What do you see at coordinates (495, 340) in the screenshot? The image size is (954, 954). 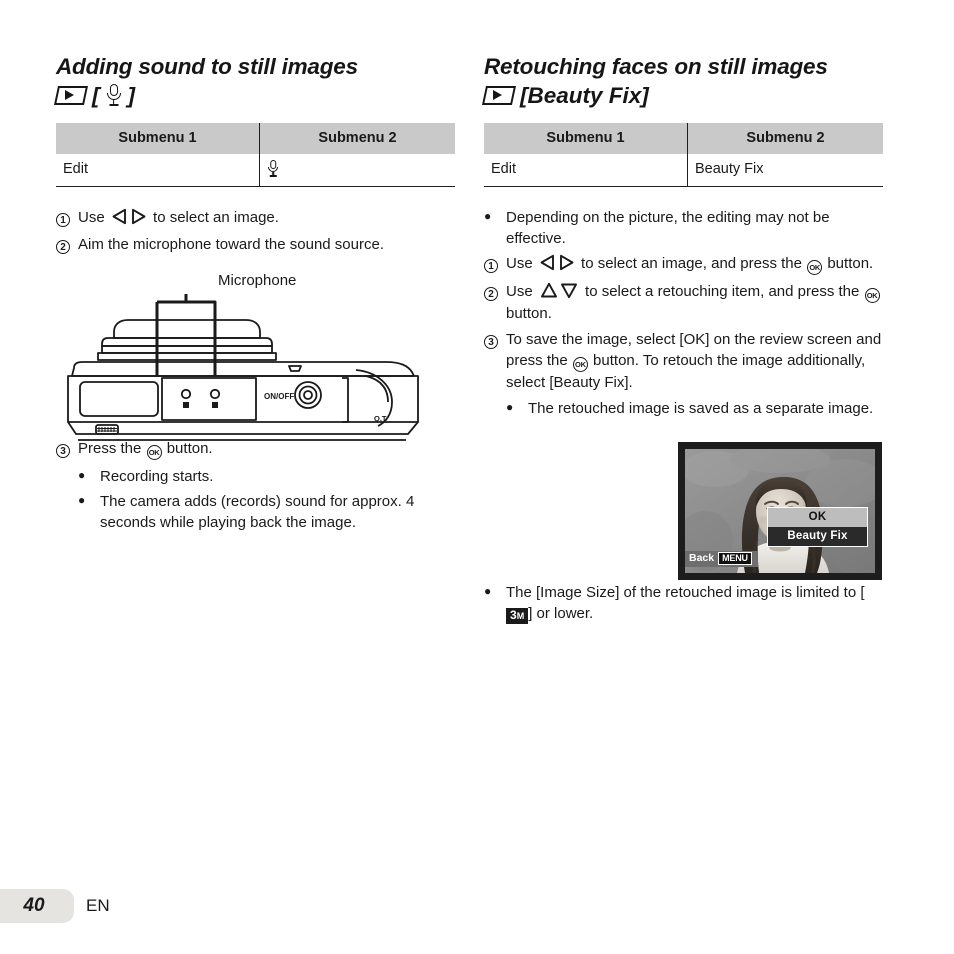 I see `step-marker: 3` at bounding box center [495, 340].